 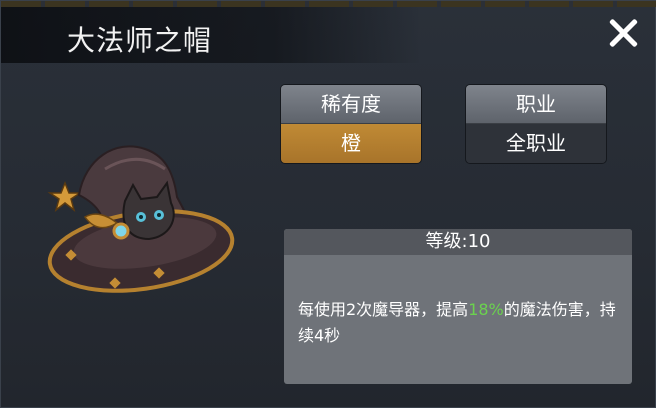 What do you see at coordinates (486, 309) in the screenshot?
I see `description-percent: 18%` at bounding box center [486, 309].